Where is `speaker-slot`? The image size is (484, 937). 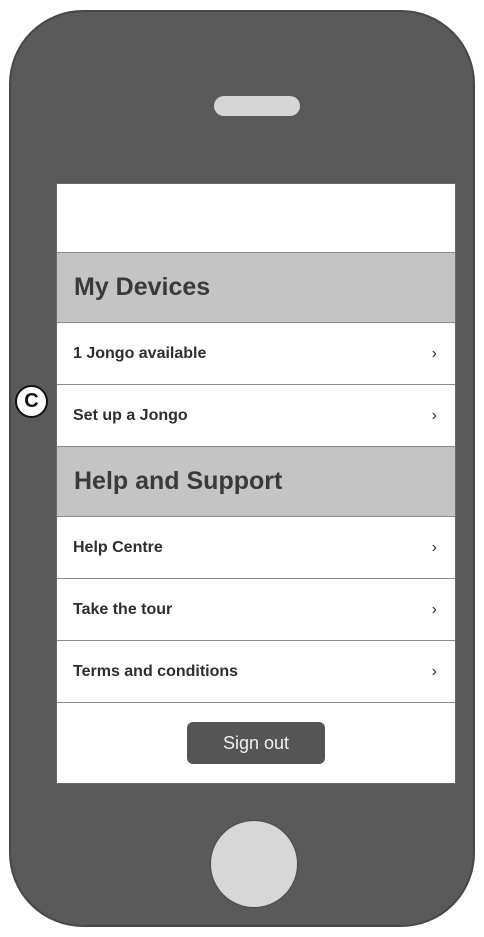
speaker-slot is located at coordinates (257, 106).